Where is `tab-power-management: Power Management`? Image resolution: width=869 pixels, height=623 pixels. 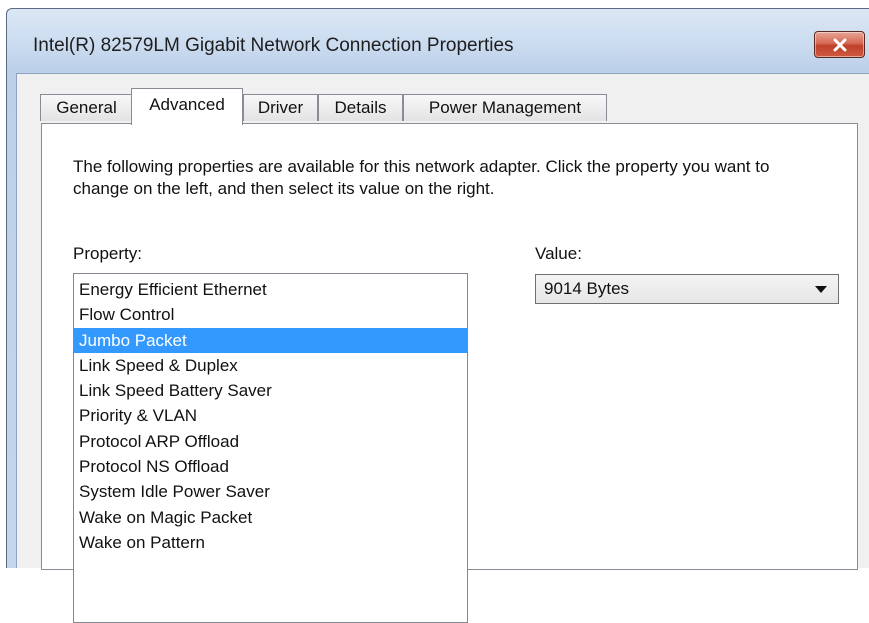
tab-power-management: Power Management is located at coordinates (505, 107).